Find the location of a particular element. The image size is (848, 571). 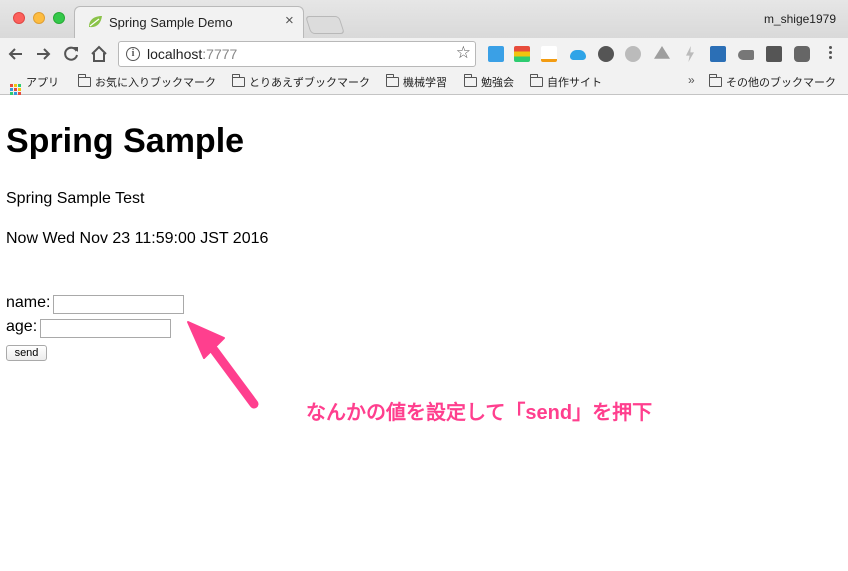

new-tab-button is located at coordinates (325, 25).